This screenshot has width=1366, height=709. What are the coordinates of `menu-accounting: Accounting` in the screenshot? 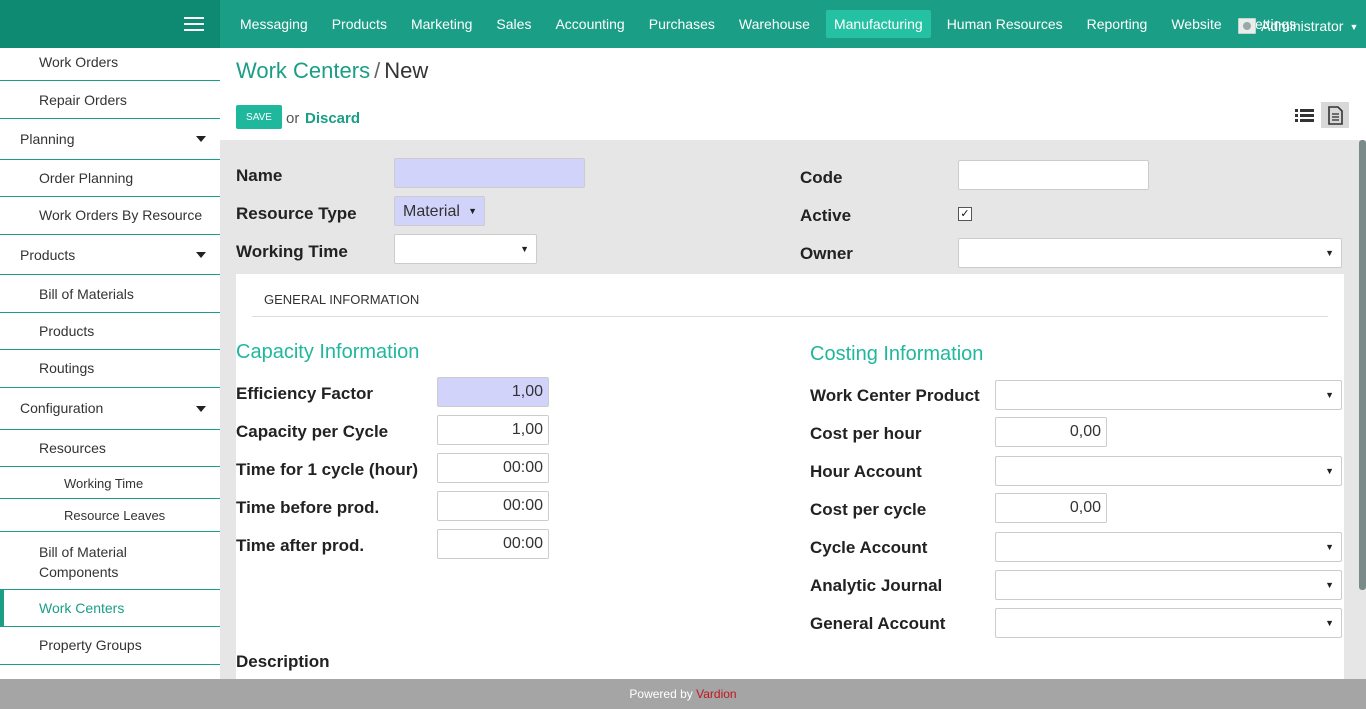 It's located at (589, 24).